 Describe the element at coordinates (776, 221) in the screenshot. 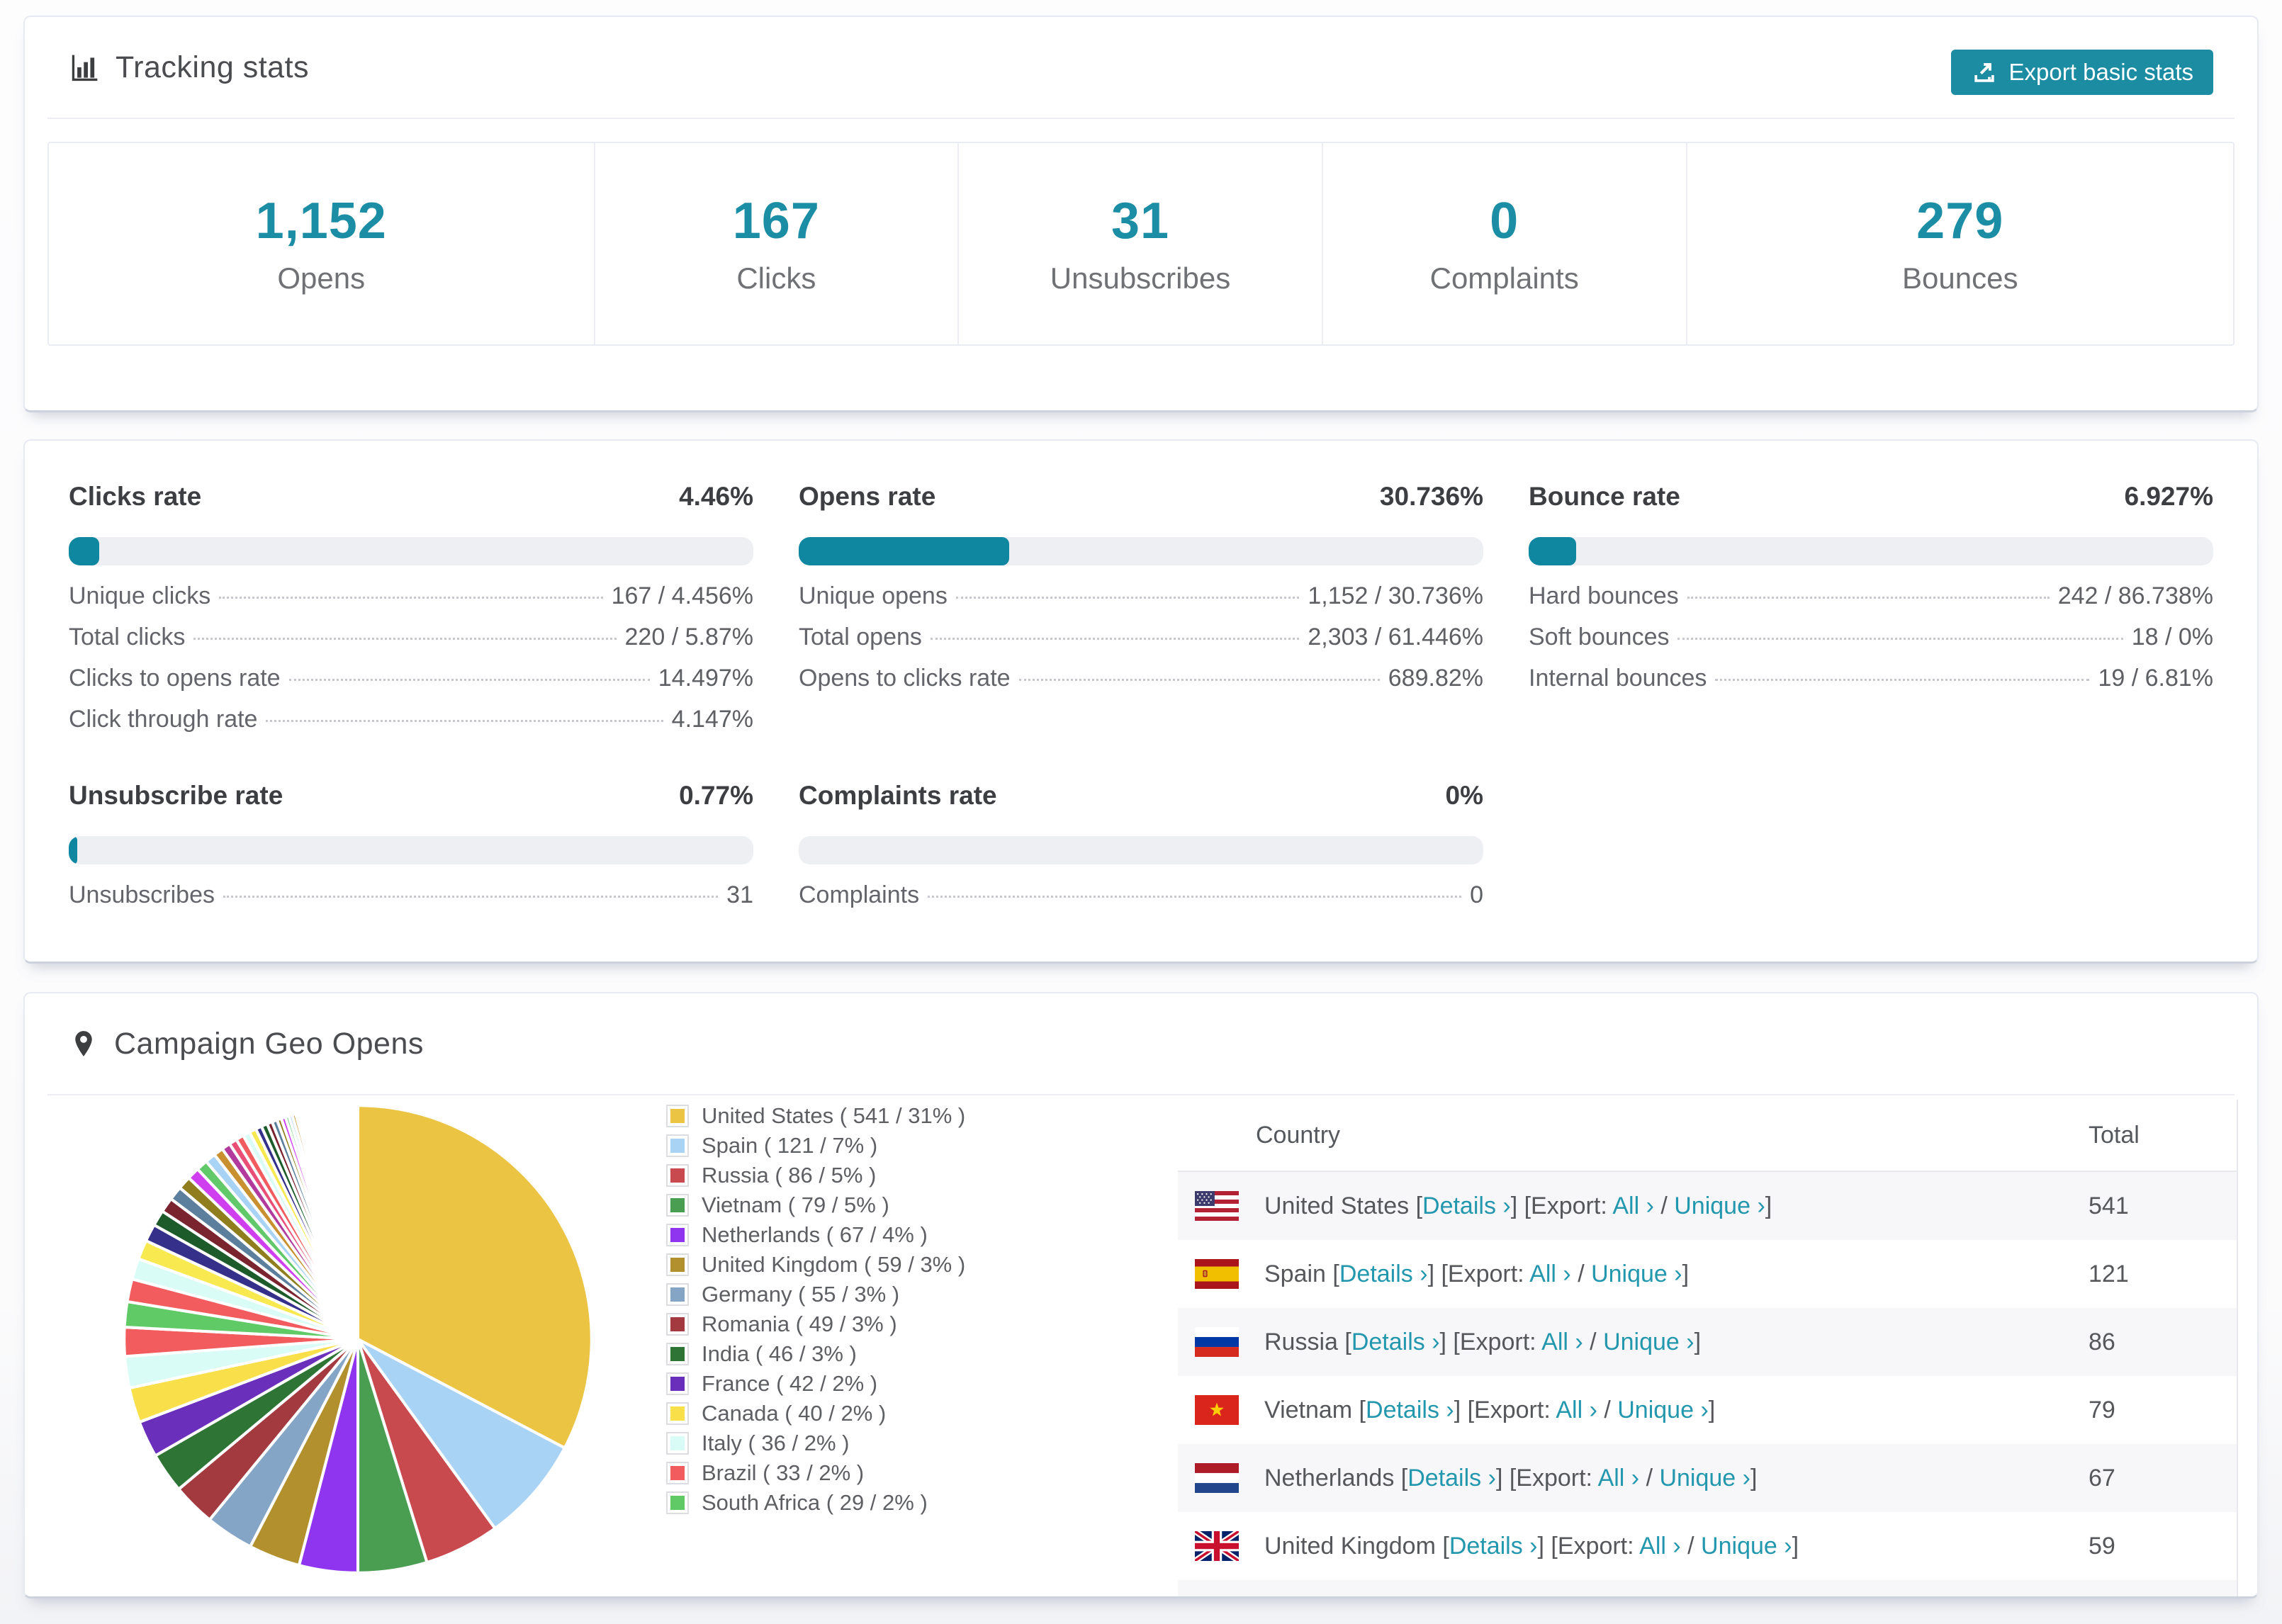

I see `summary-value-clicks: 167` at that location.